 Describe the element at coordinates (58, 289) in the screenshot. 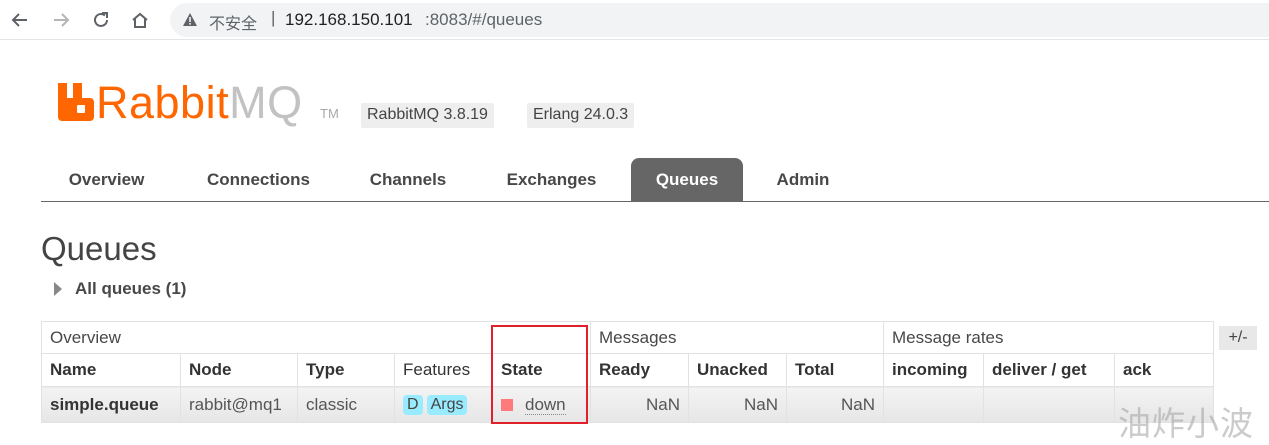

I see `expand-triangle-icon` at that location.